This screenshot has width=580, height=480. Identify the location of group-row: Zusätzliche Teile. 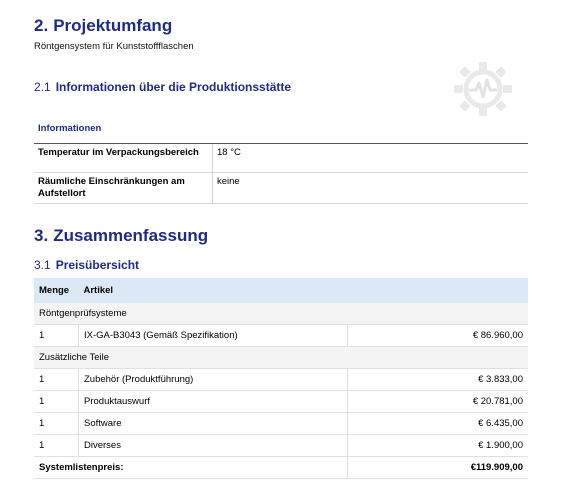
(281, 357).